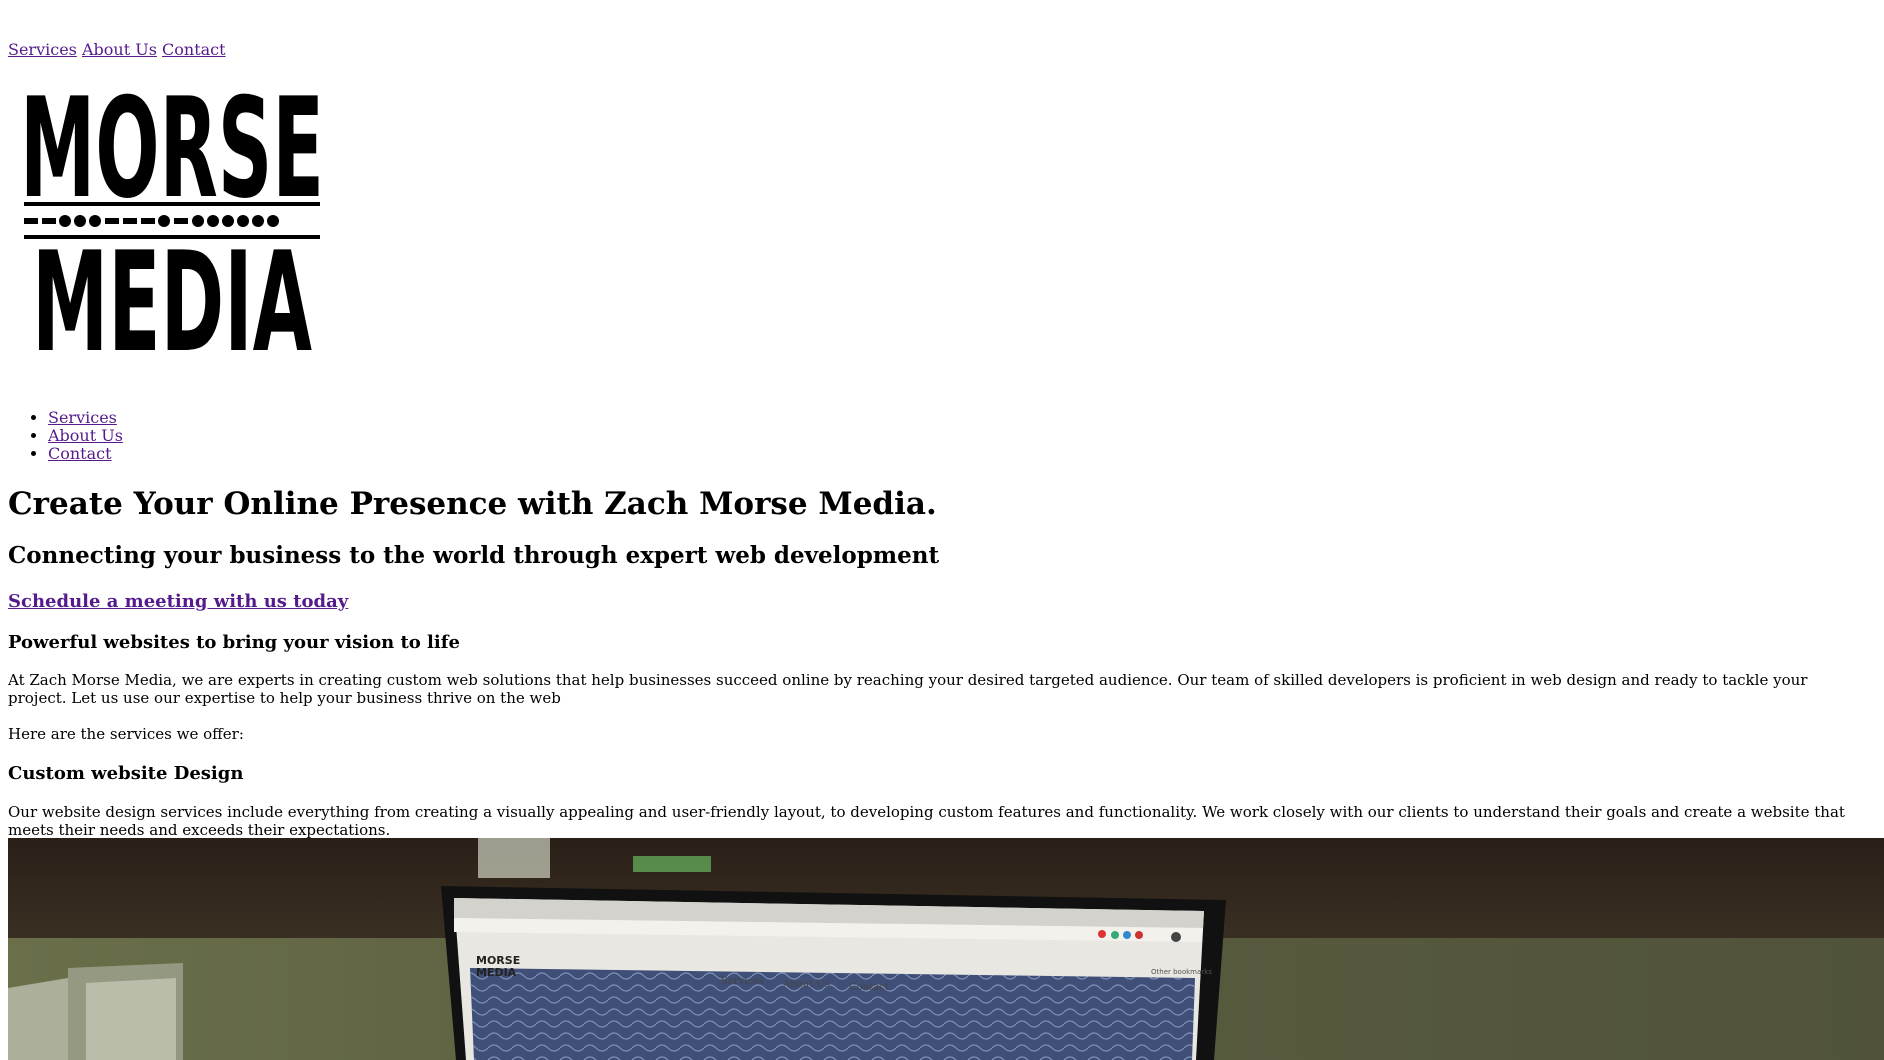 The width and height of the screenshot is (1884, 1060). Describe the element at coordinates (172, 204) in the screenshot. I see `logo-rule-top` at that location.